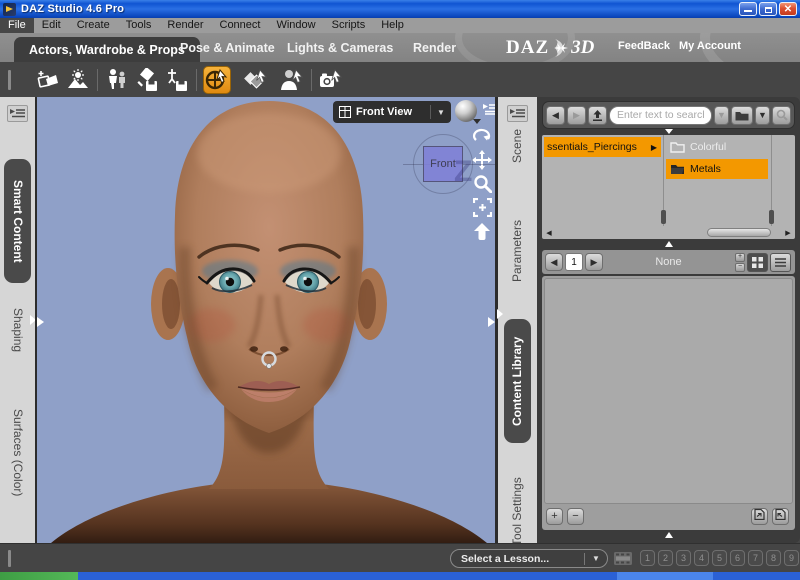  What do you see at coordinates (668, 391) in the screenshot?
I see `library-items-view` at bounding box center [668, 391].